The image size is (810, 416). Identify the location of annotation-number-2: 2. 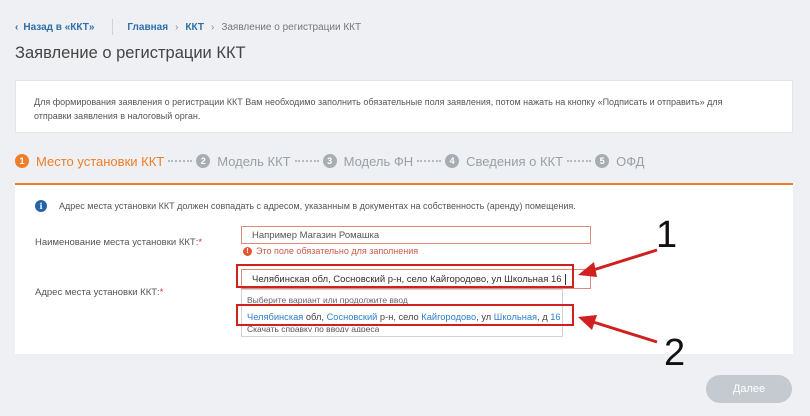
(675, 353).